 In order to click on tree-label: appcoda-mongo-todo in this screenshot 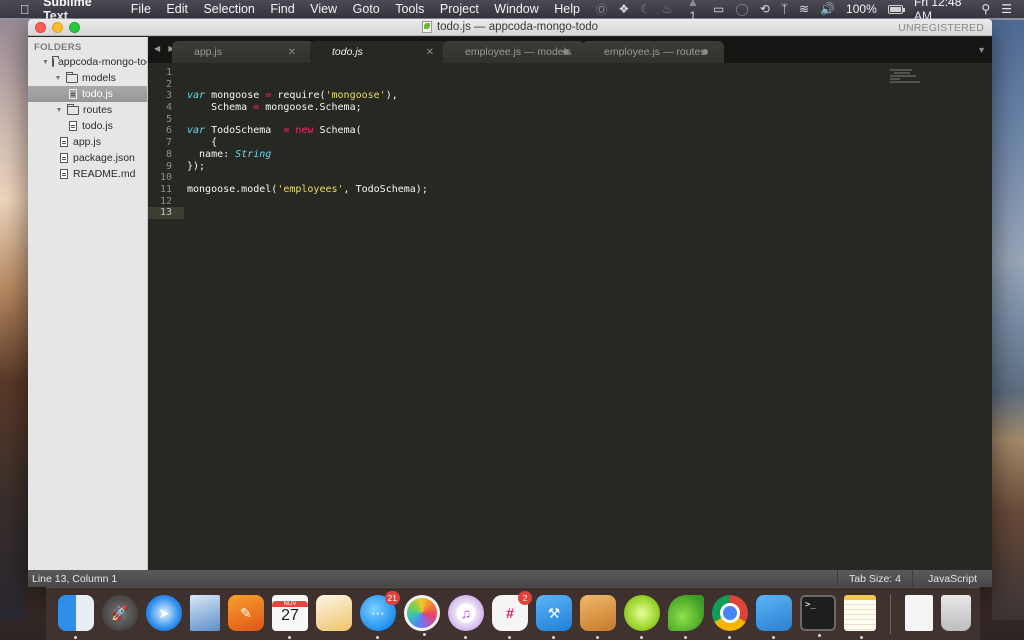, I will do `click(102, 62)`.